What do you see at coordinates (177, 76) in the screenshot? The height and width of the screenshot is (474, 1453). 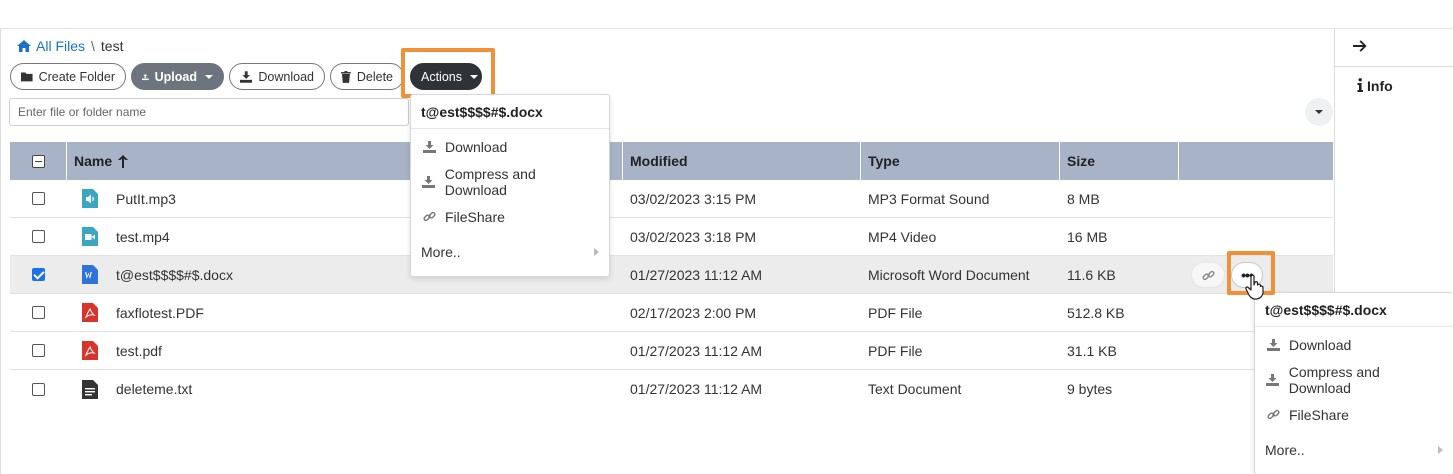 I see `upload-button: Upload` at bounding box center [177, 76].